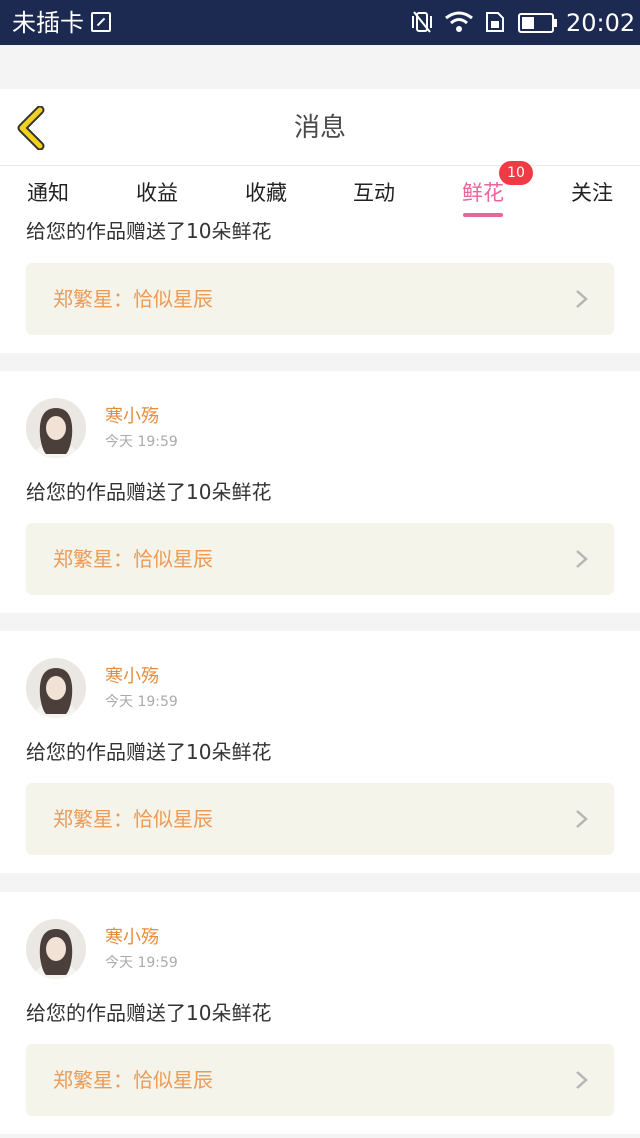  I want to click on clock: 20:02, so click(601, 23).